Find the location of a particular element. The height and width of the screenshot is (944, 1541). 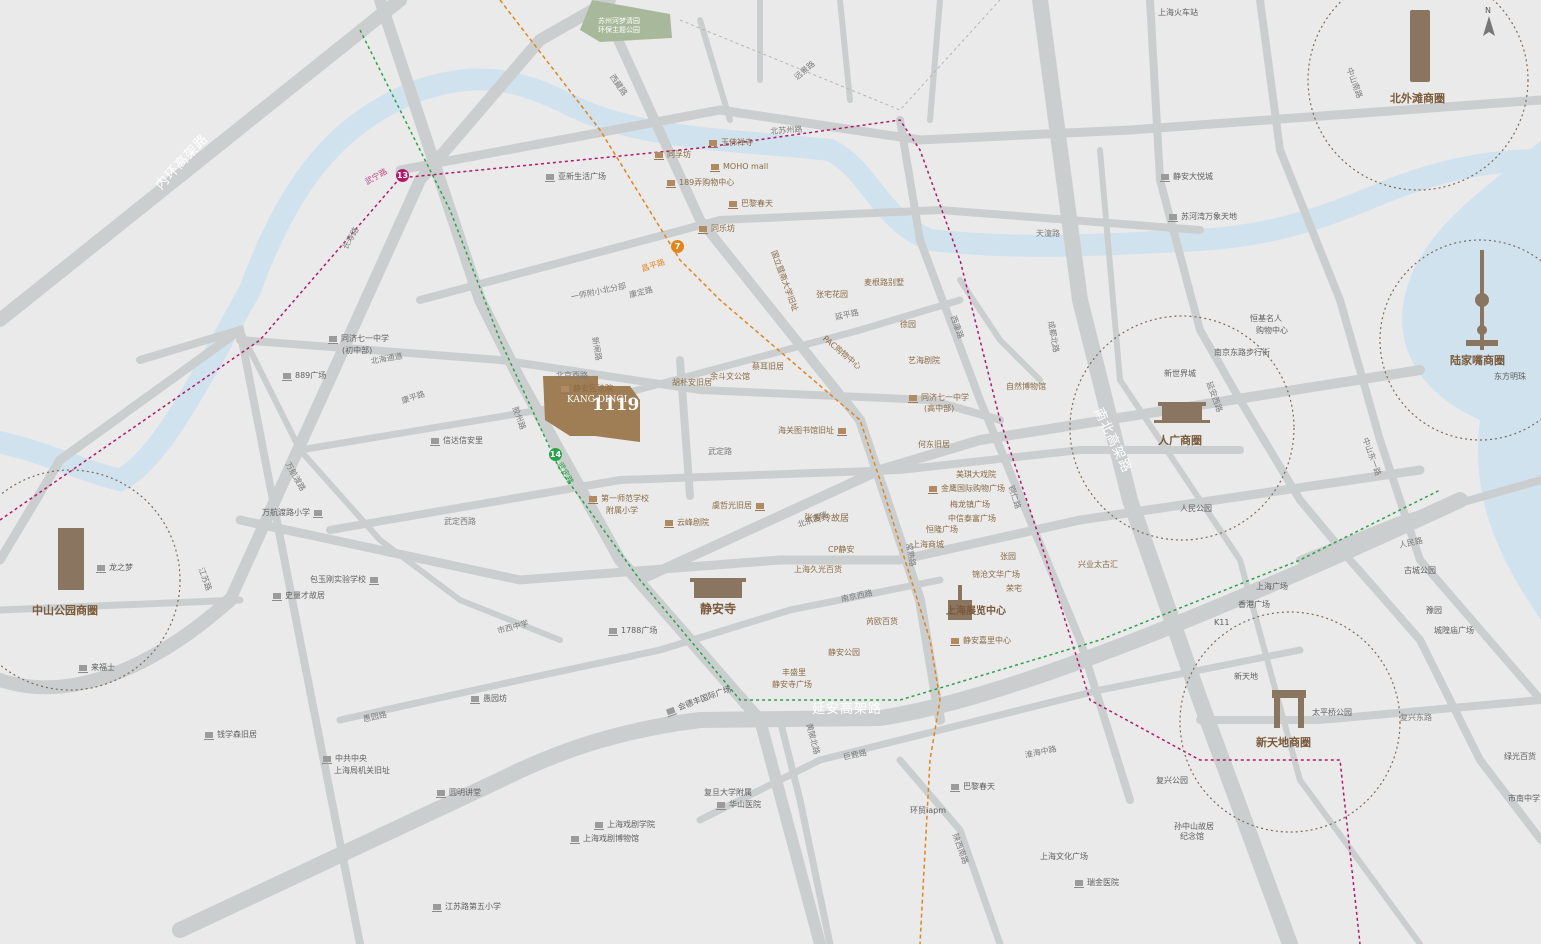

district-lujiazui: 陆家嘴商圈 is located at coordinates (1477, 360).